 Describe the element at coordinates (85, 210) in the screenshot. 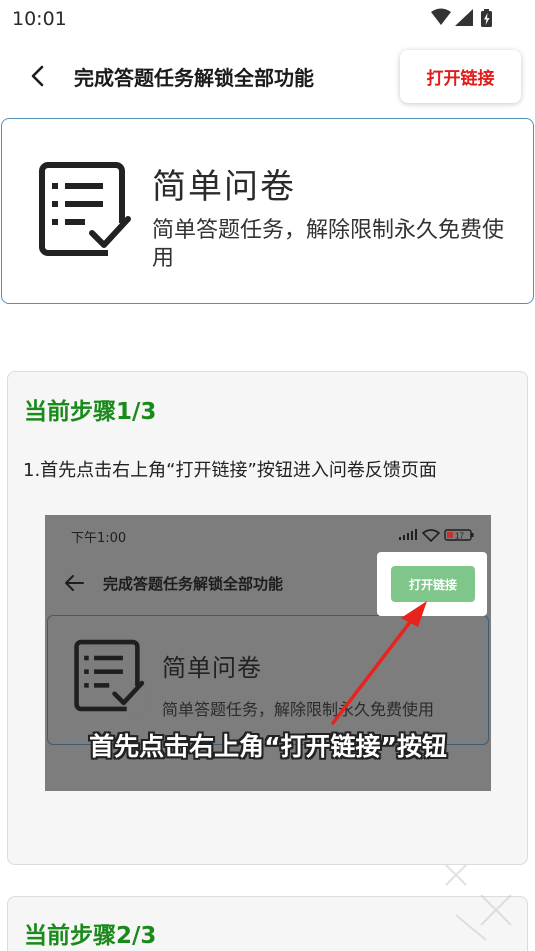

I see `survey-checklist-icon` at that location.